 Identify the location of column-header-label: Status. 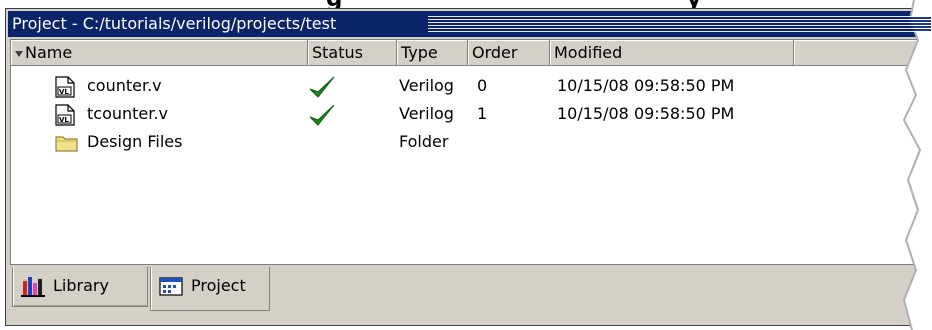
(337, 52).